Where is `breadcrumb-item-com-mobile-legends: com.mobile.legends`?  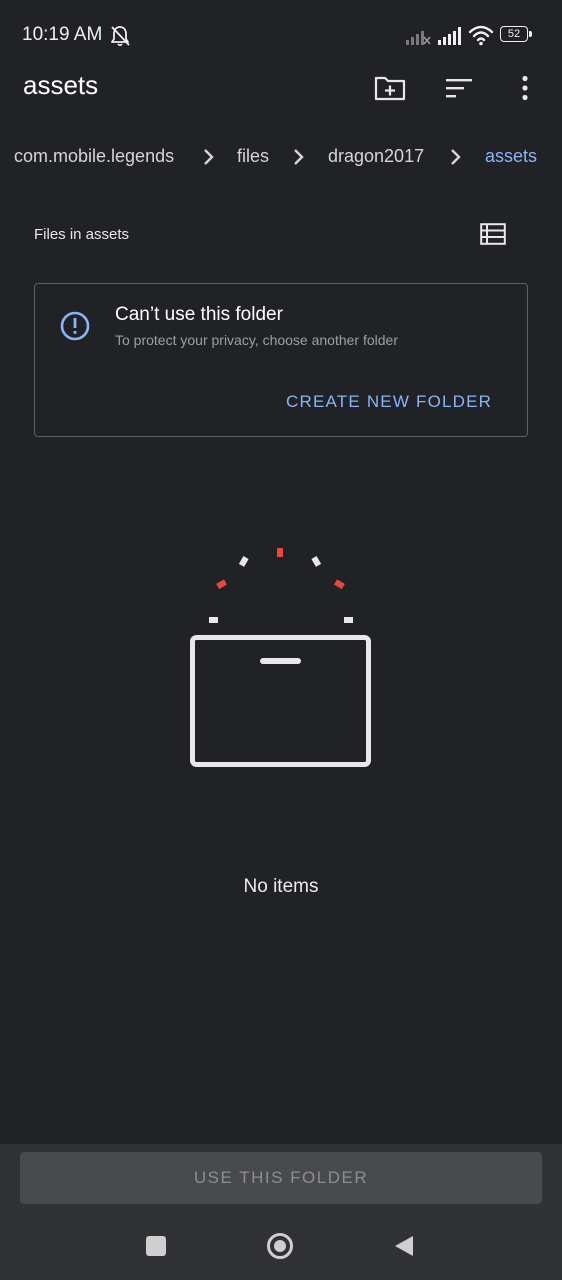
breadcrumb-item-com-mobile-legends: com.mobile.legends is located at coordinates (94, 156).